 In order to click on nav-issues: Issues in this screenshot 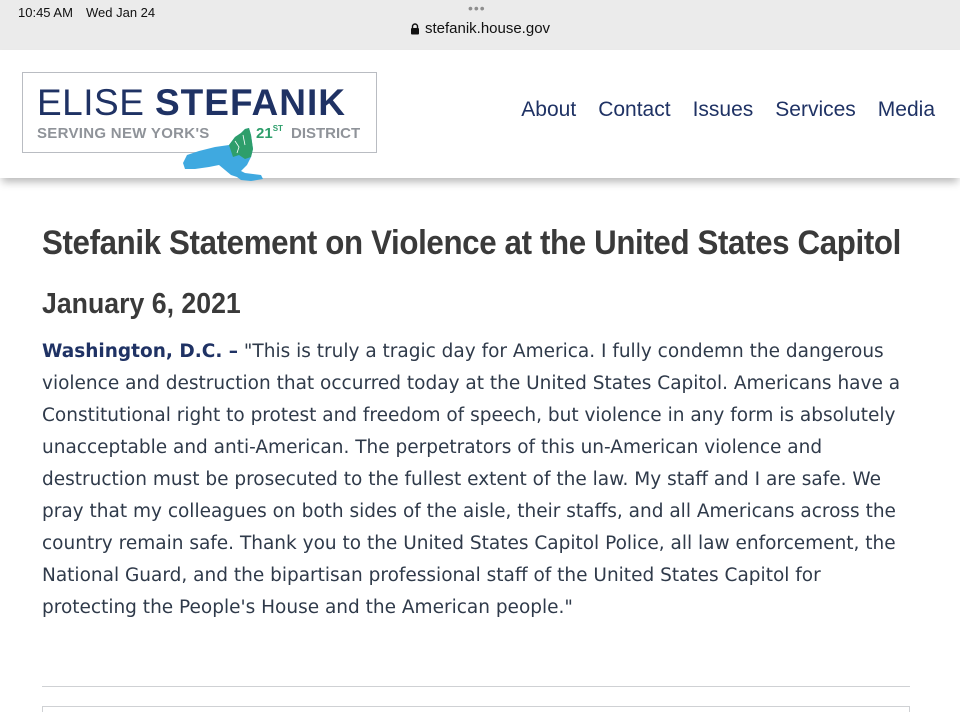, I will do `click(723, 110)`.